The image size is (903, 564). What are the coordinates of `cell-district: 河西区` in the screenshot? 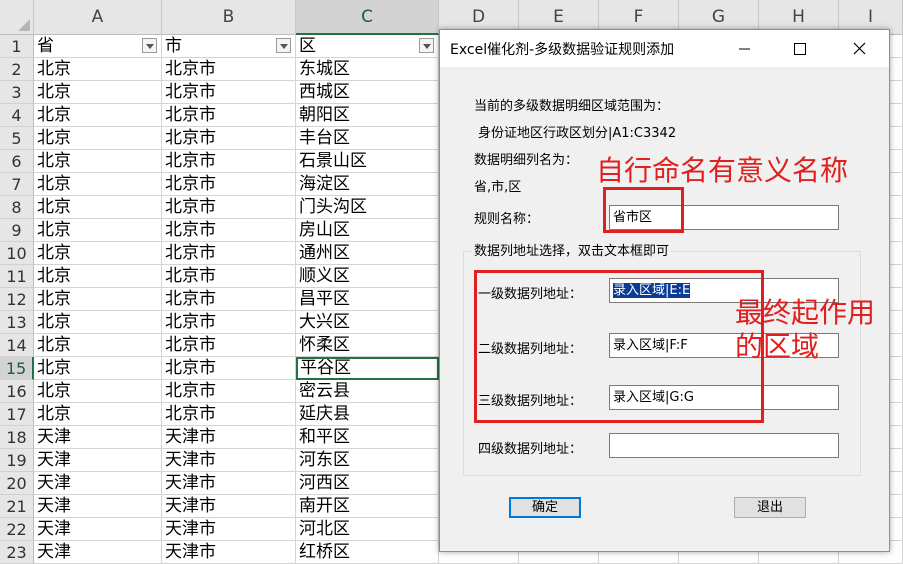 It's located at (367, 483).